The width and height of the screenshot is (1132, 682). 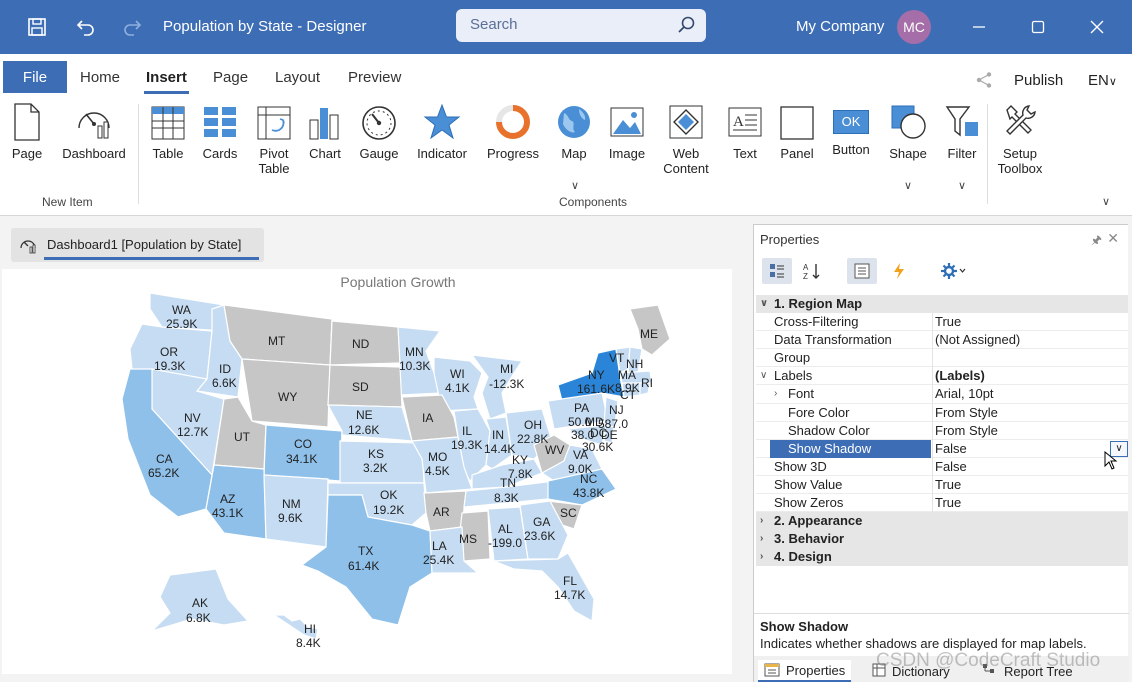 I want to click on property-row-cross-filtering: Cross-Filtering True, so click(x=942, y=322).